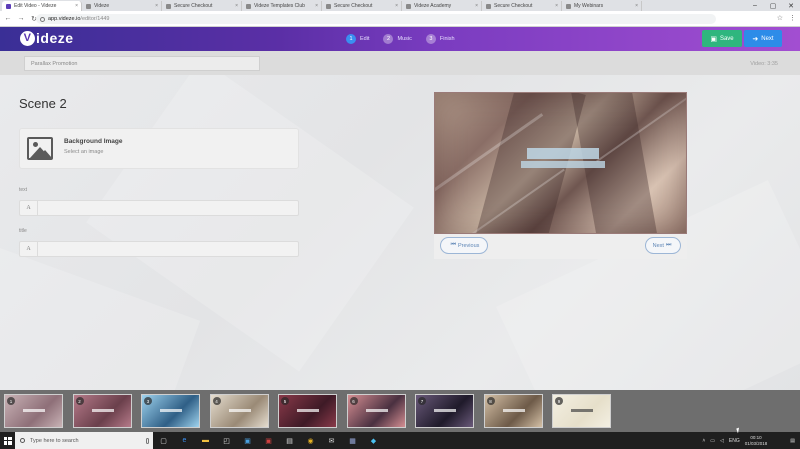 This screenshot has height=449, width=800. I want to click on scene-thumbnail: 6, so click(376, 411).